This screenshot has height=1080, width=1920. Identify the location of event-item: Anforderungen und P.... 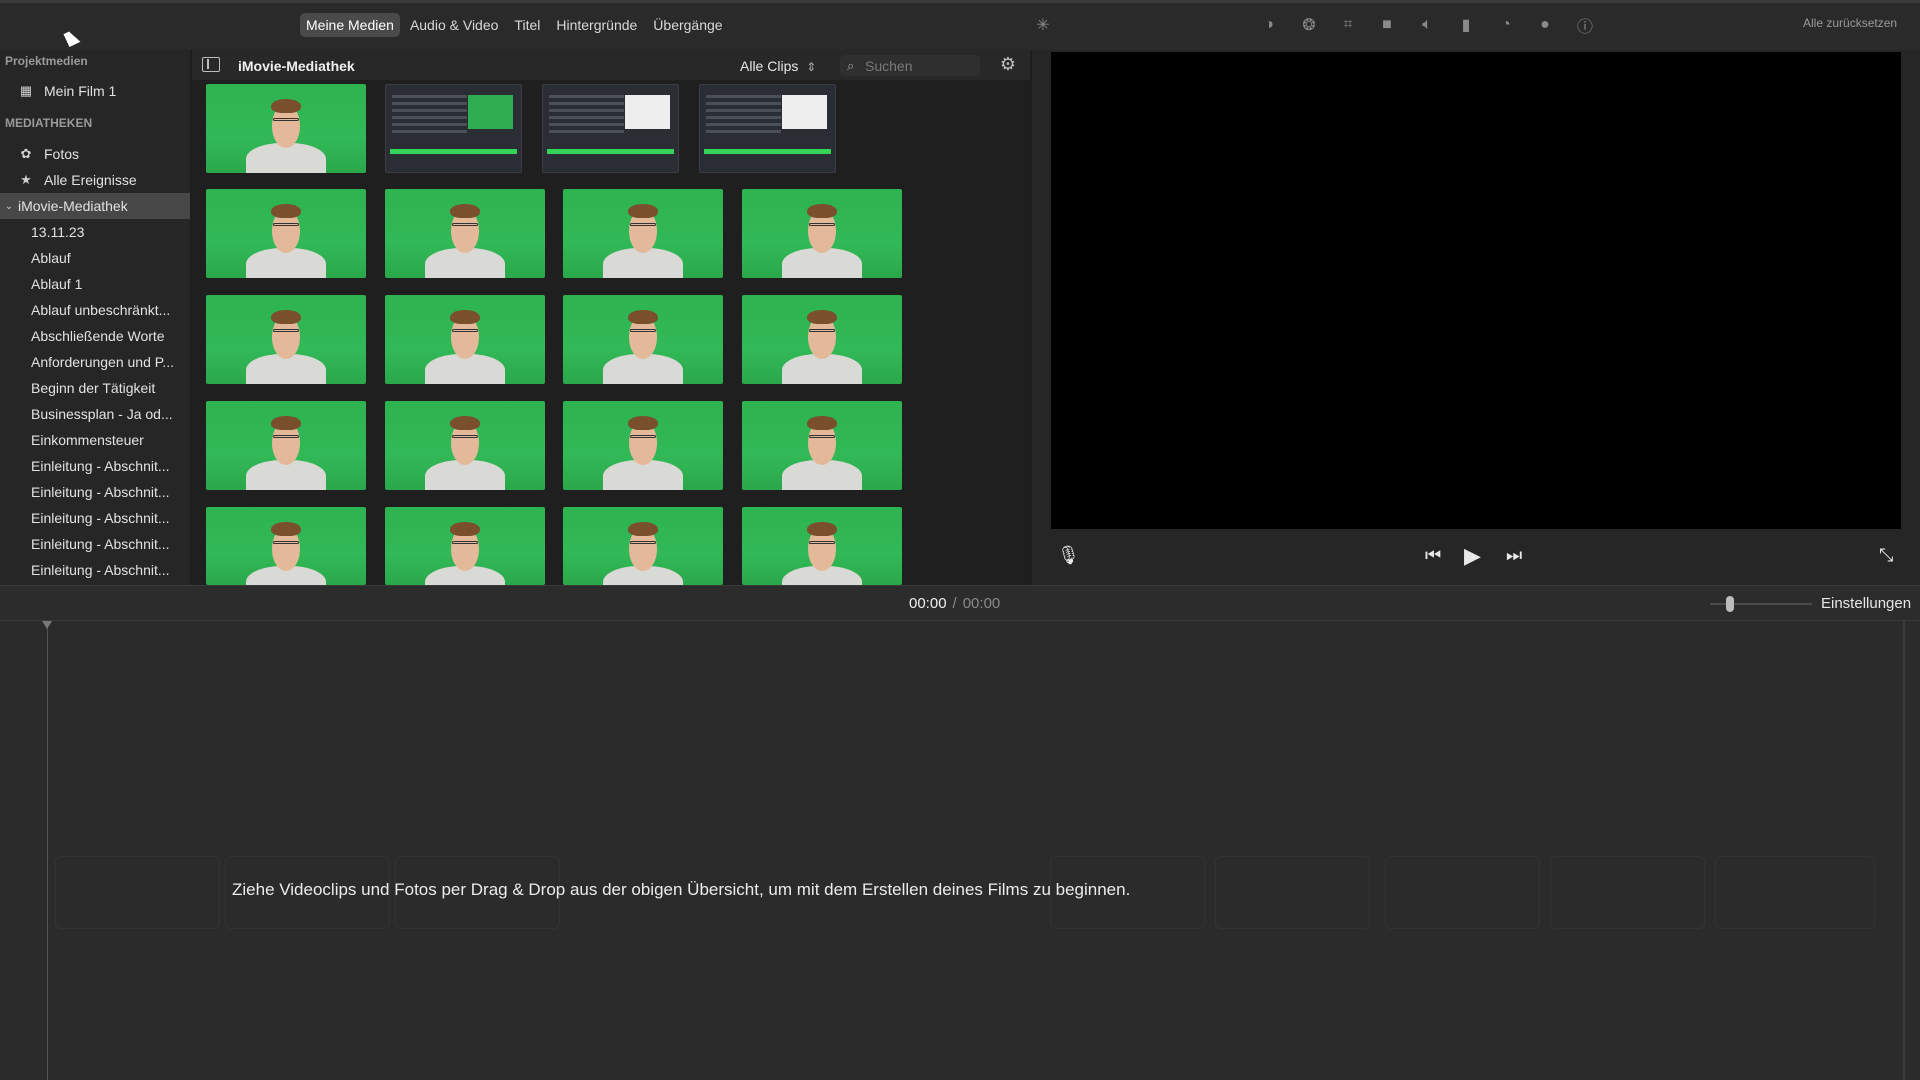
(110, 362).